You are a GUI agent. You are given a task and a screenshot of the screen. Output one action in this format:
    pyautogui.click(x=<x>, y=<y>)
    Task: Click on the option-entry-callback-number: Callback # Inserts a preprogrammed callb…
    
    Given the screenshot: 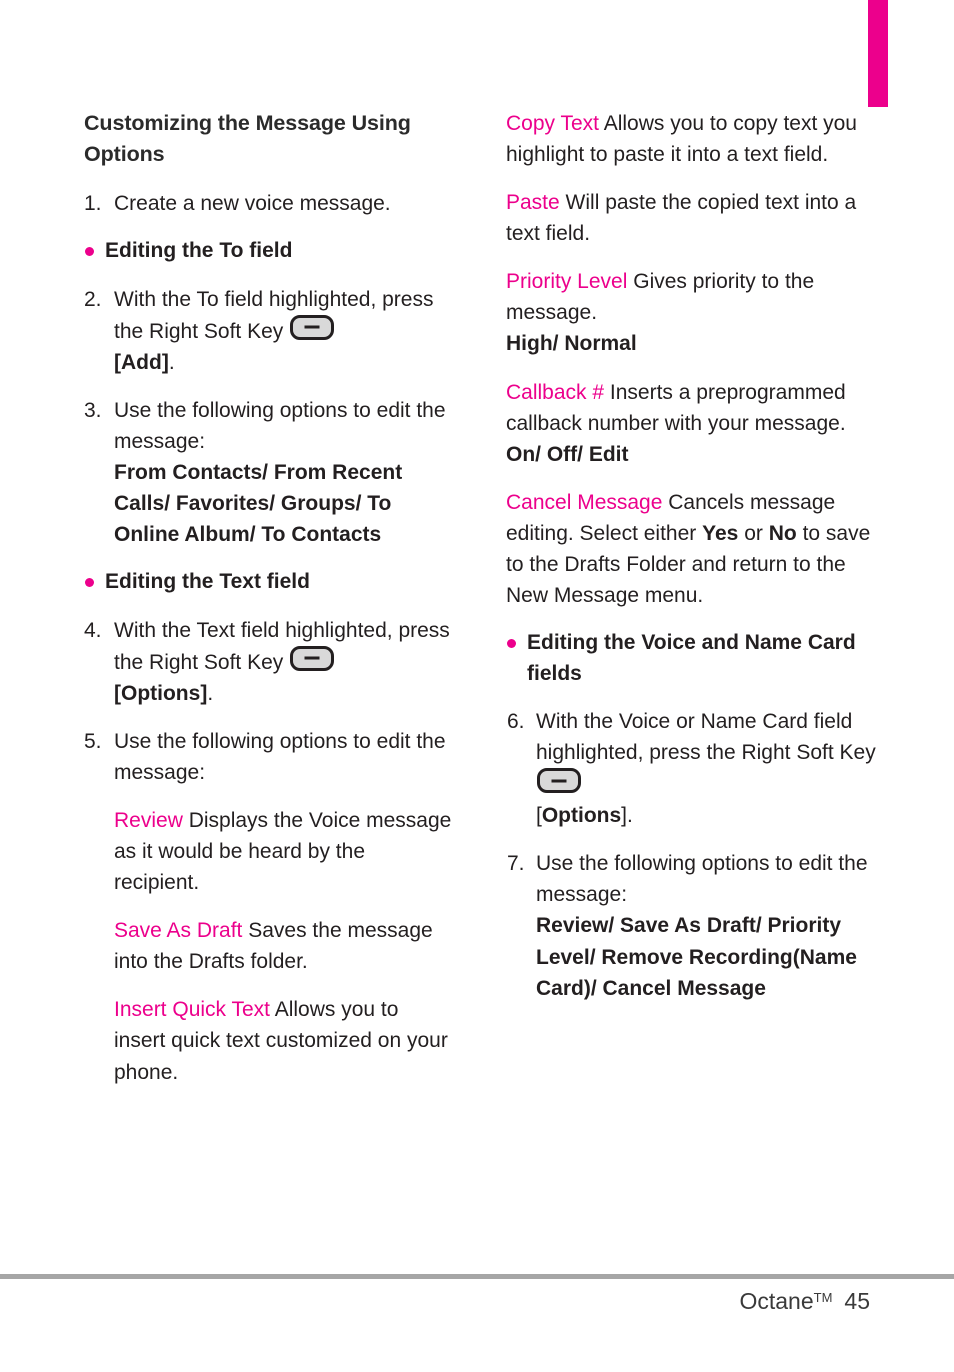 What is the action you would take?
    pyautogui.click(x=693, y=423)
    